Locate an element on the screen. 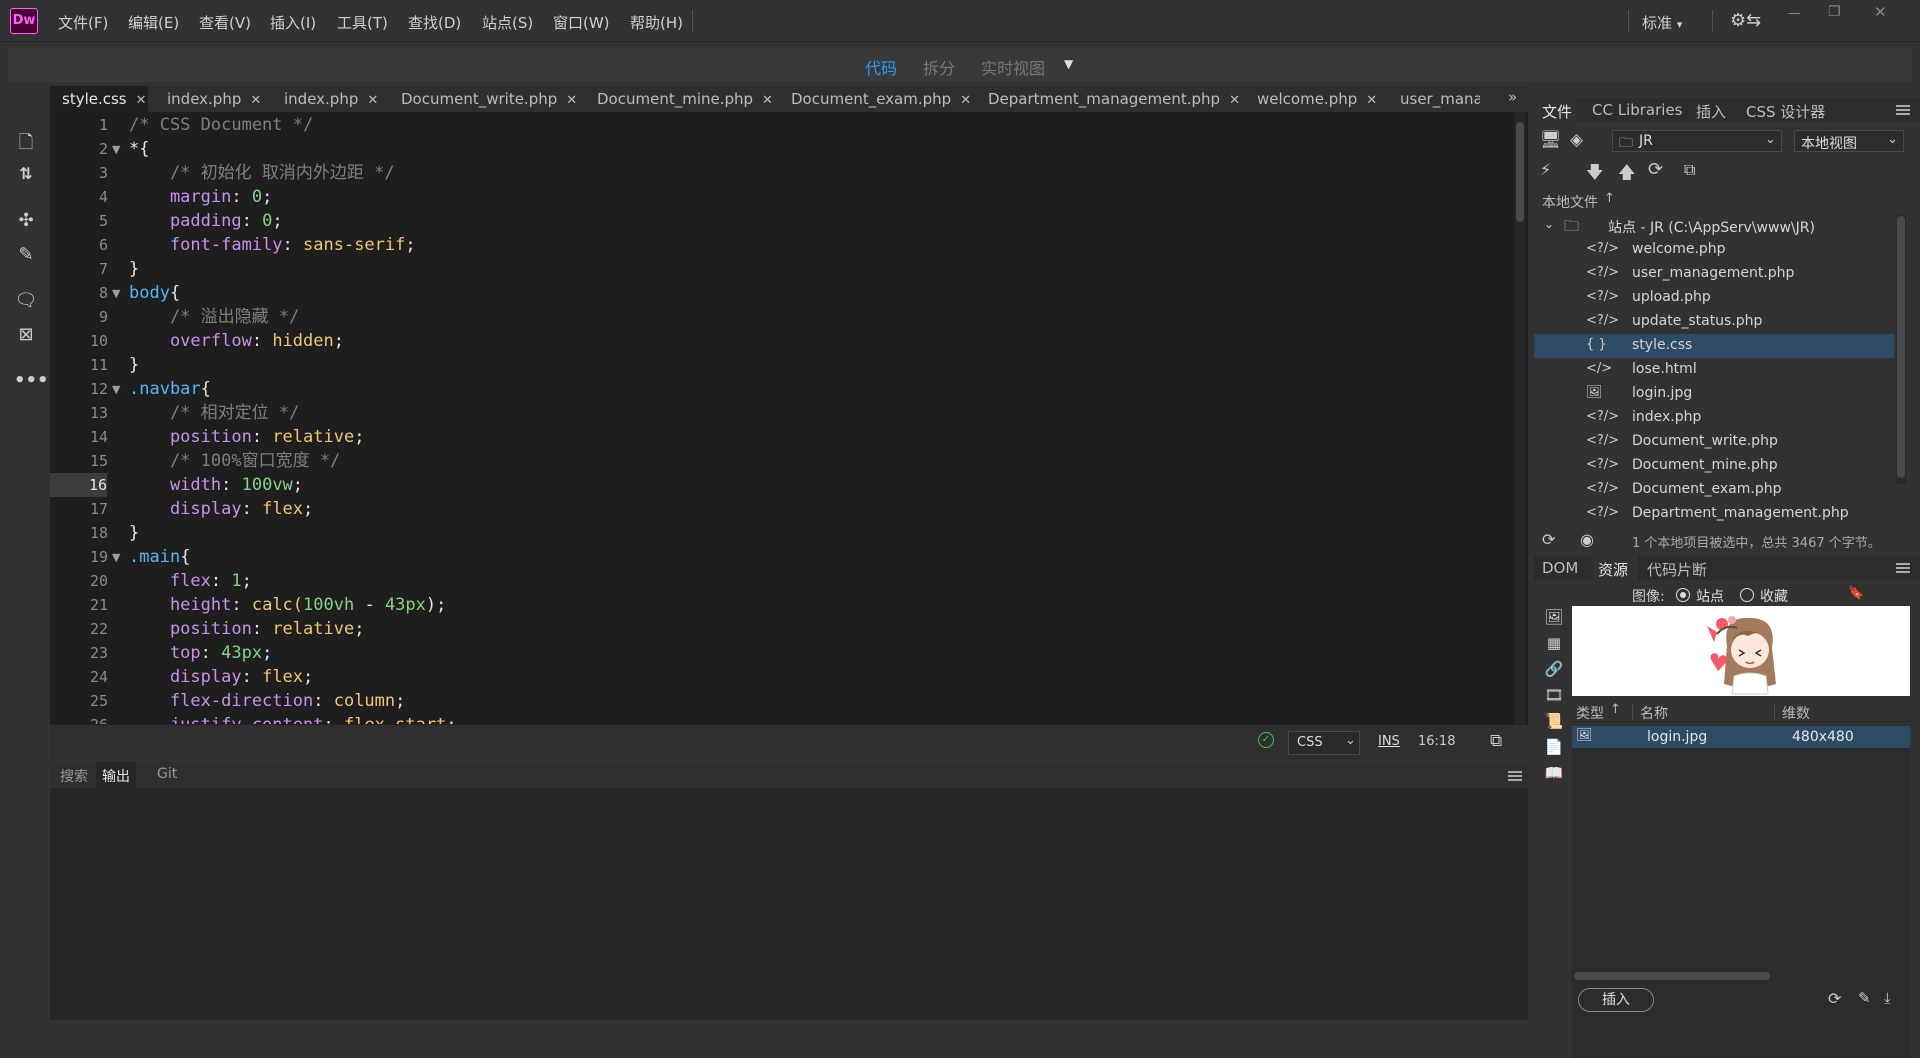 The width and height of the screenshot is (1920, 1058). add-to-favorites-icon: ⤓ is located at coordinates (1887, 998).